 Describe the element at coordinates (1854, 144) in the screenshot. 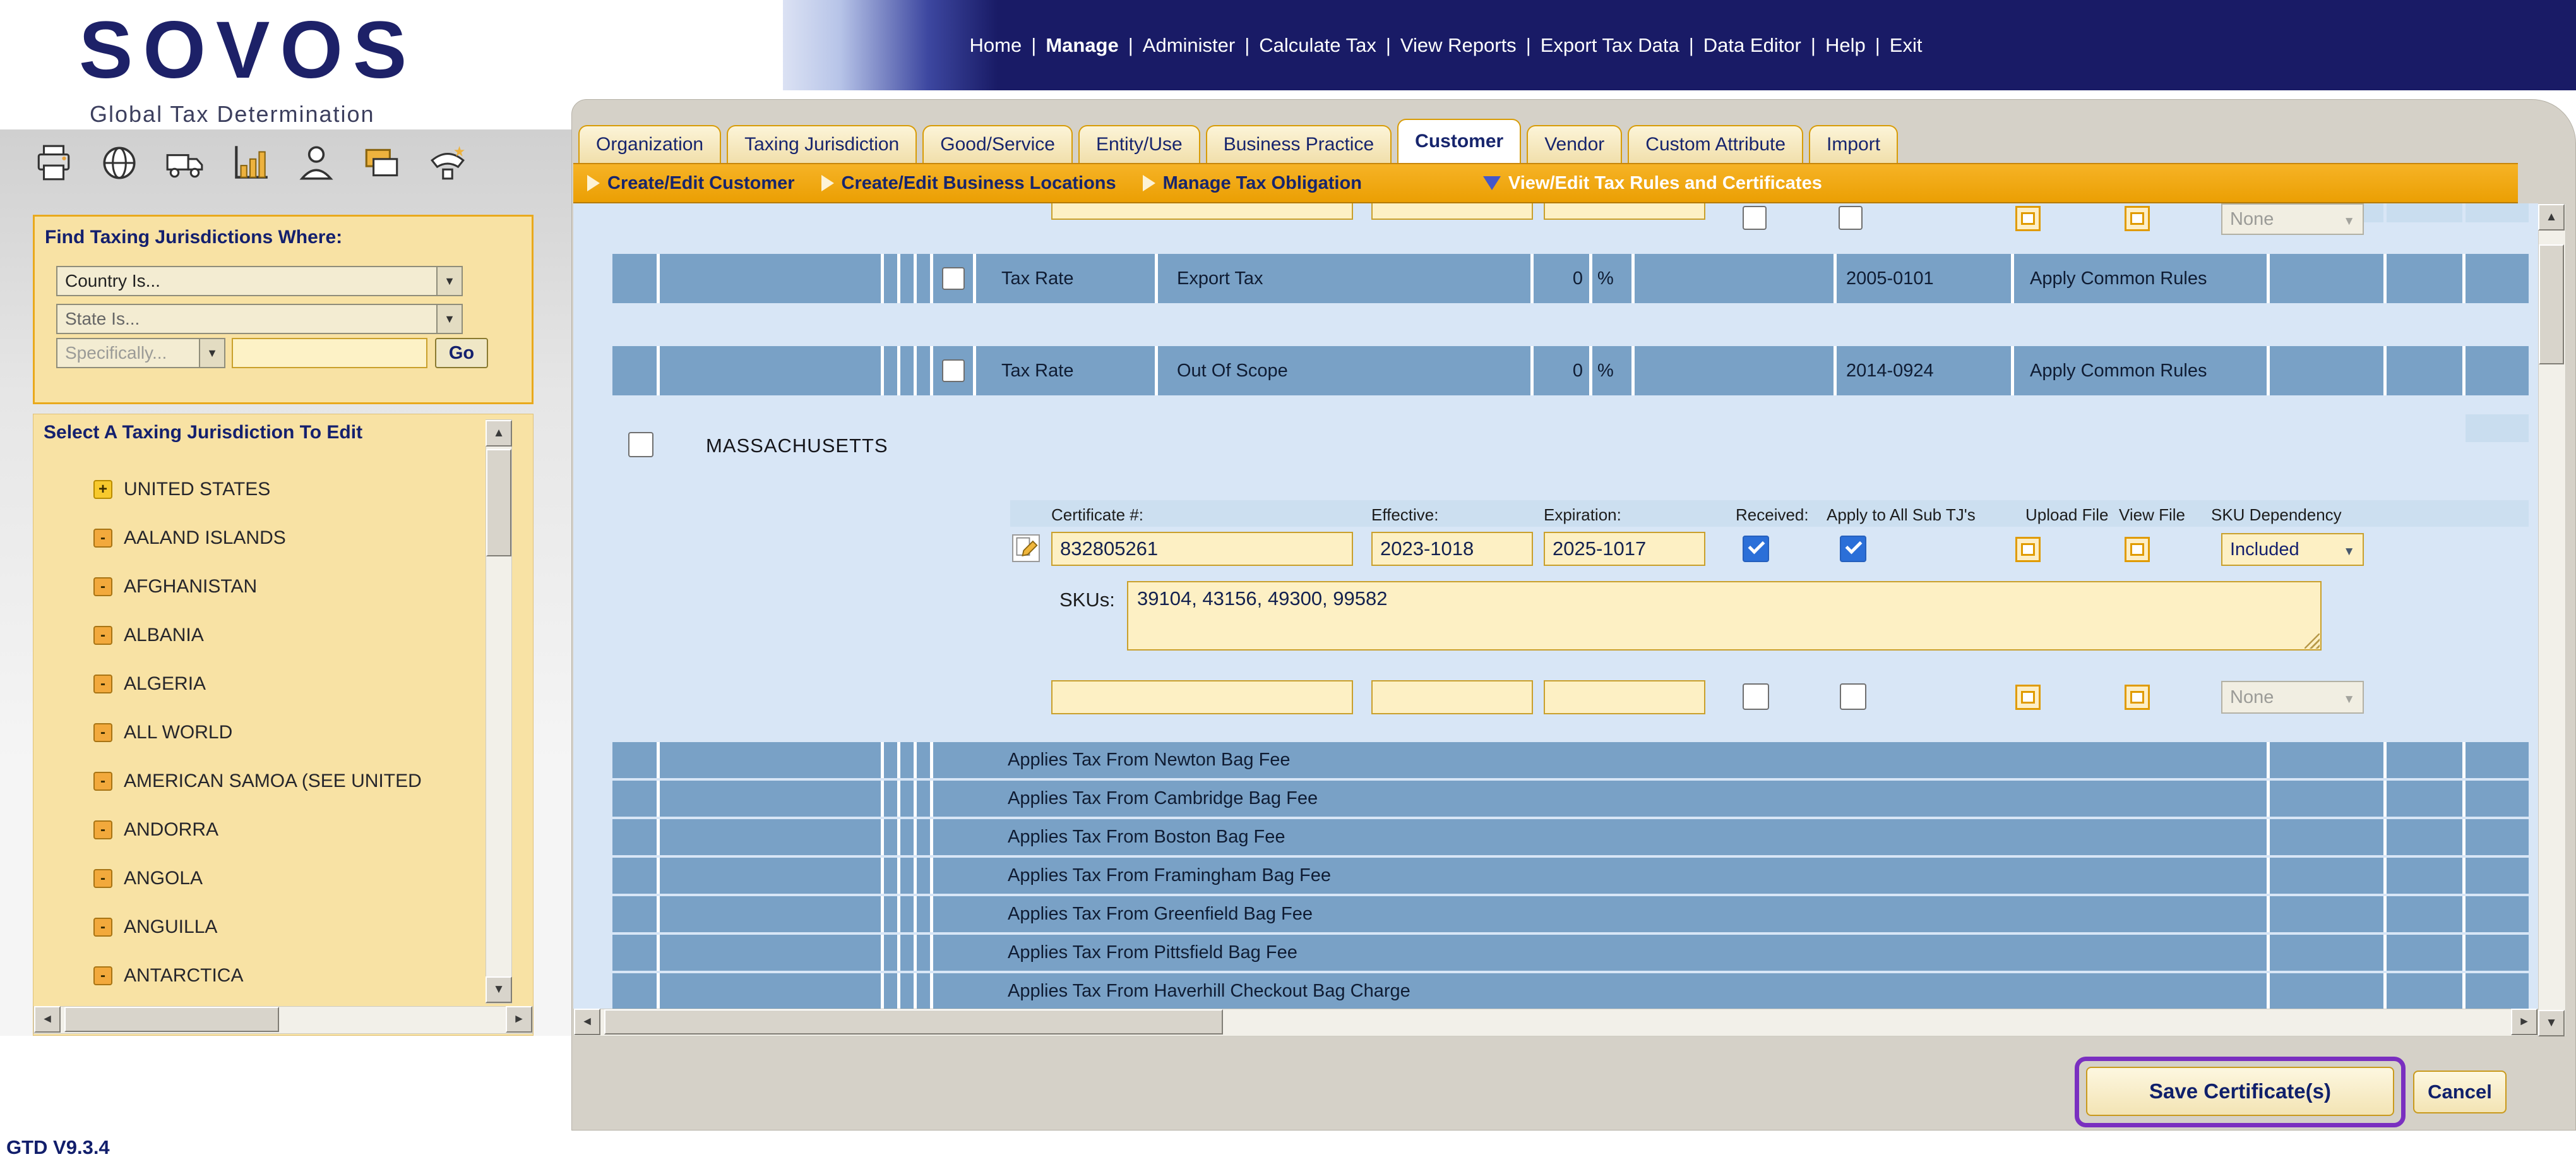

I see `tab-import: Import` at that location.